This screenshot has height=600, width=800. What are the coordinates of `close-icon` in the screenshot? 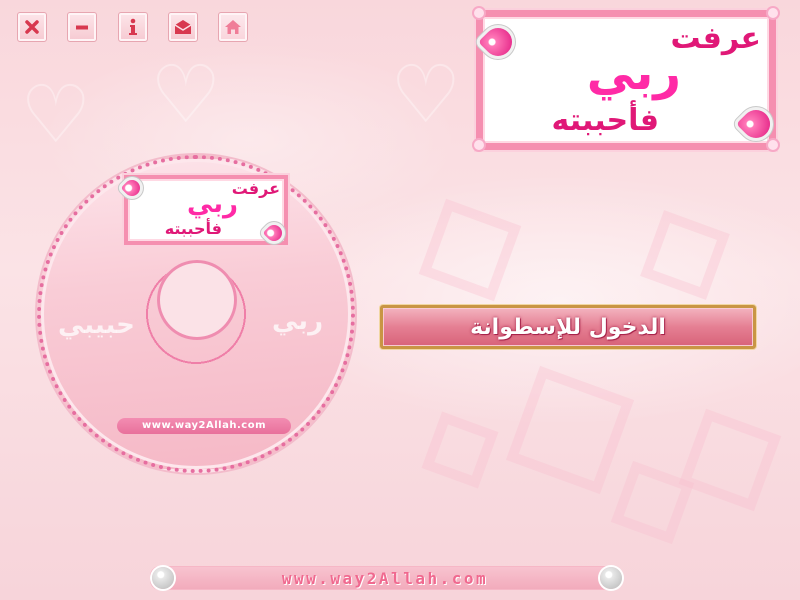 It's located at (32, 27).